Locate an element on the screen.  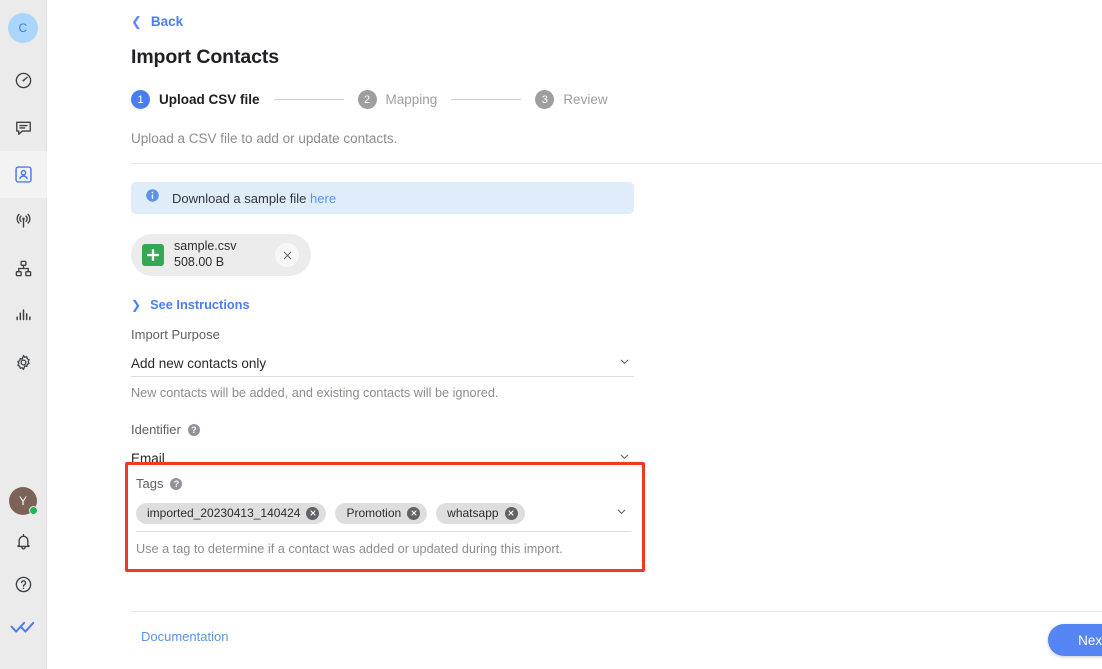
tag-chip: Promotion is located at coordinates (381, 513).